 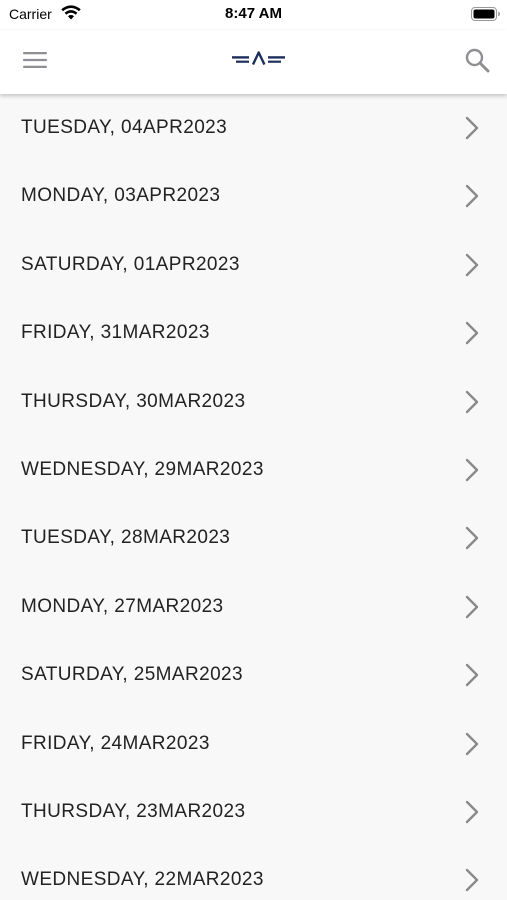 I want to click on date-label: FRIDAY, 24MAR2023, so click(x=115, y=743).